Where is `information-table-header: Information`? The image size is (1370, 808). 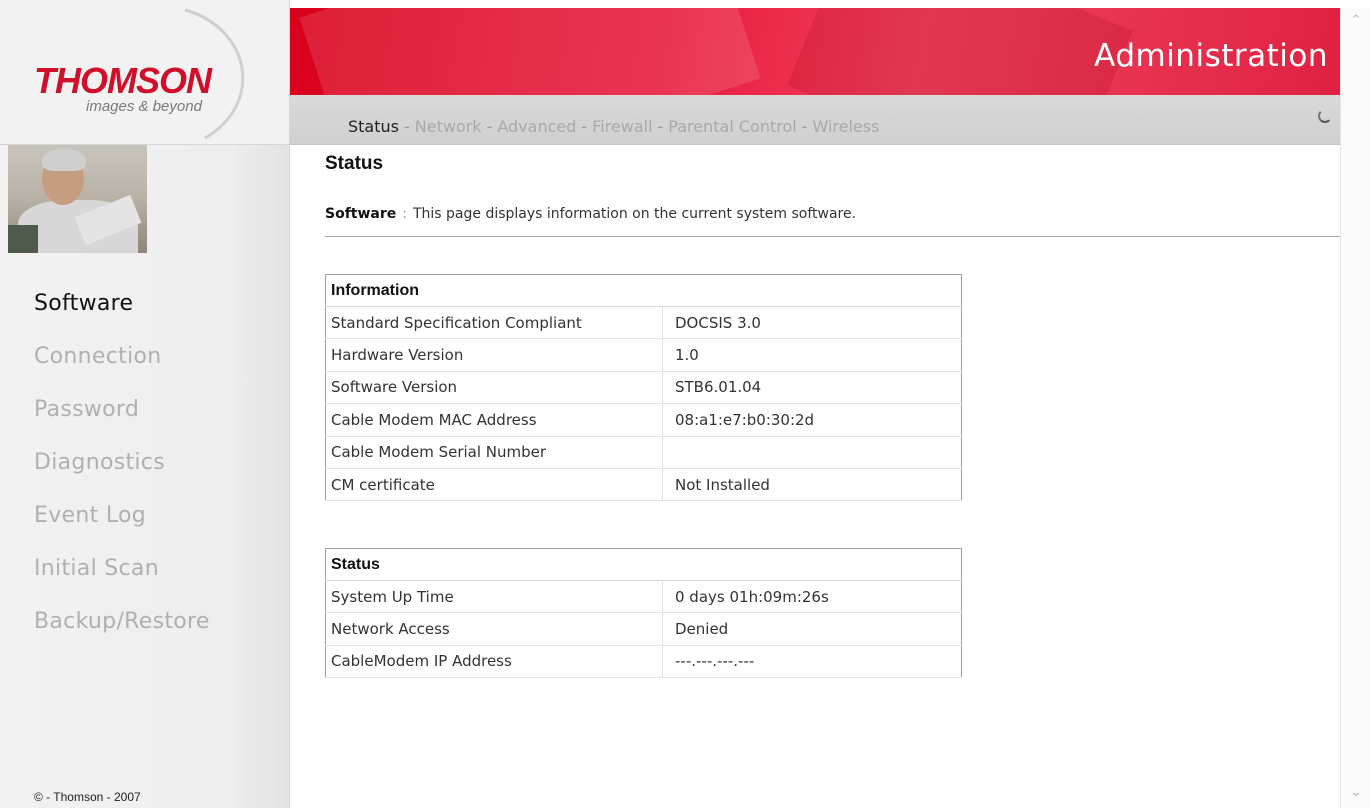
information-table-header: Information is located at coordinates (643, 290).